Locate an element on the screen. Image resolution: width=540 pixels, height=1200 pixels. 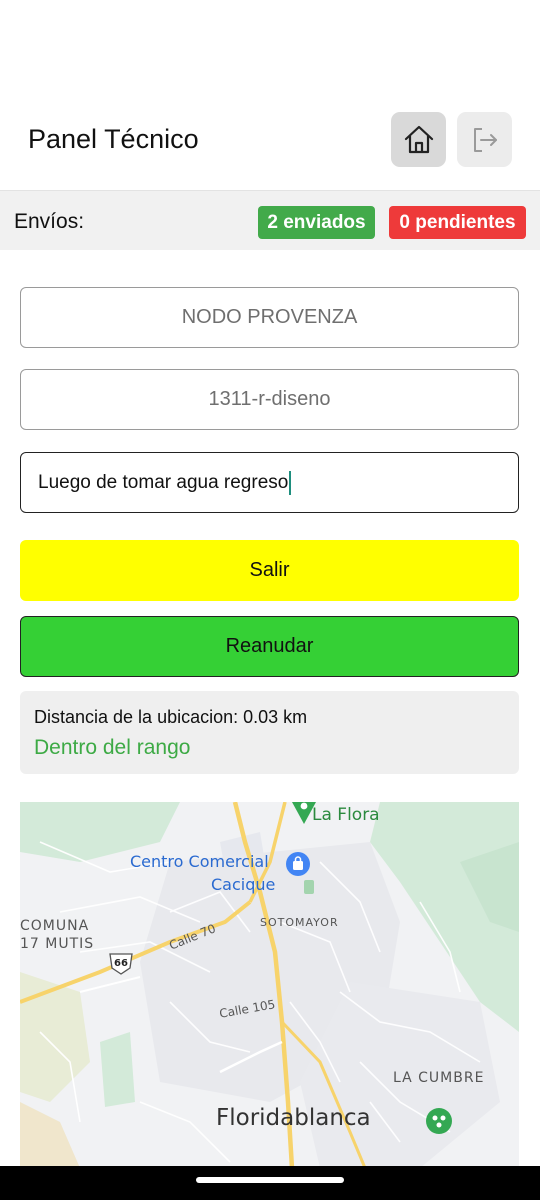
node-field: NODO PROVENZA is located at coordinates (269, 317).